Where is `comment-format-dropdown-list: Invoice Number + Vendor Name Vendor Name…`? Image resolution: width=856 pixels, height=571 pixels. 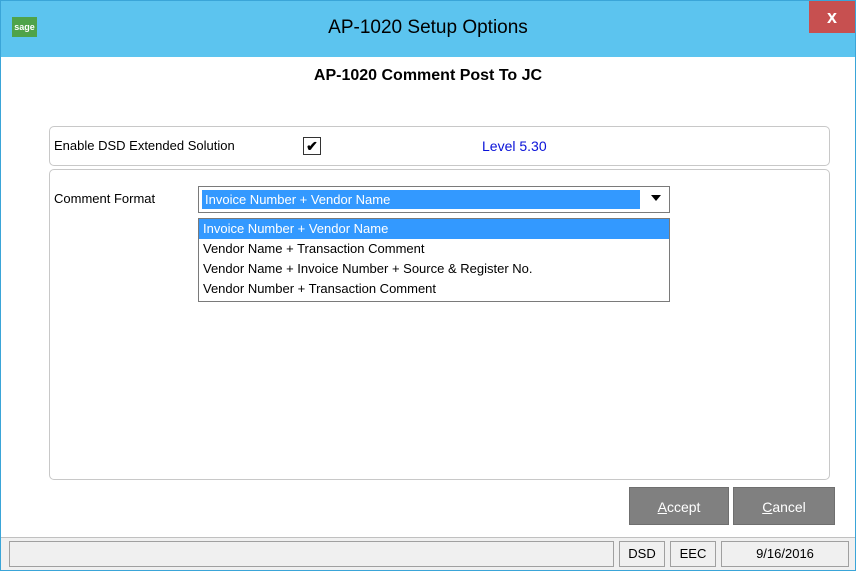 comment-format-dropdown-list: Invoice Number + Vendor Name Vendor Name… is located at coordinates (434, 260).